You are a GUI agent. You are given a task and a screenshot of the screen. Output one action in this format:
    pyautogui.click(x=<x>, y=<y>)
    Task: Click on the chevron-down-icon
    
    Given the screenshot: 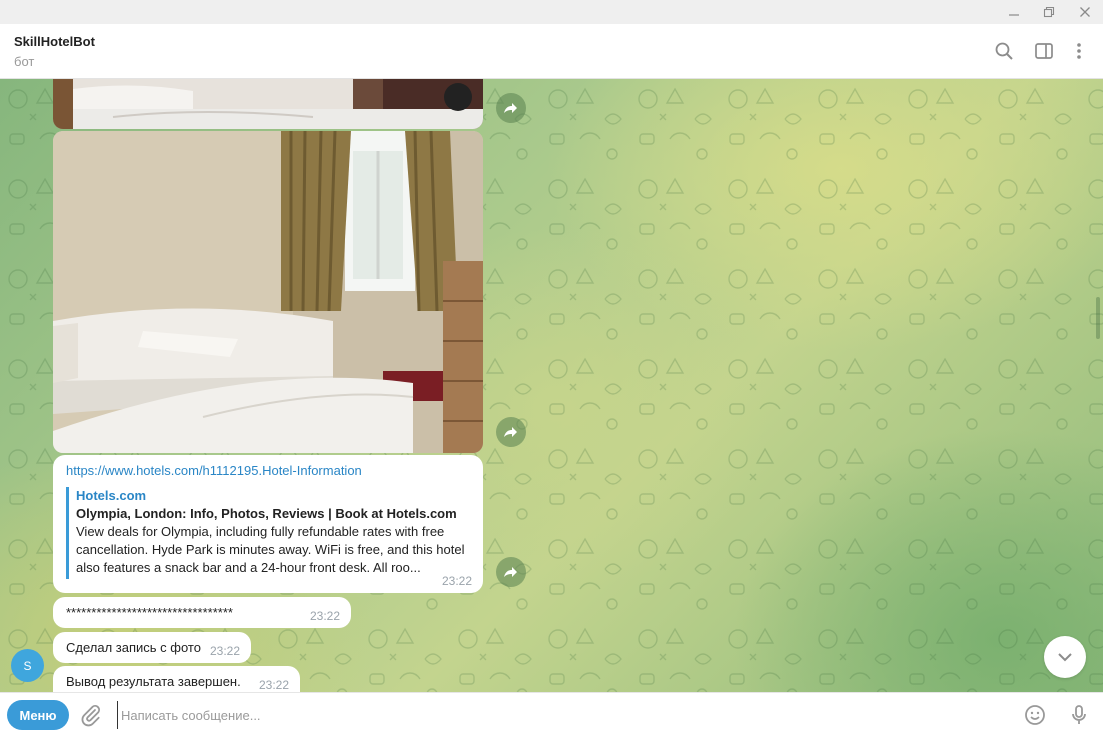 What is the action you would take?
    pyautogui.click(x=1065, y=657)
    